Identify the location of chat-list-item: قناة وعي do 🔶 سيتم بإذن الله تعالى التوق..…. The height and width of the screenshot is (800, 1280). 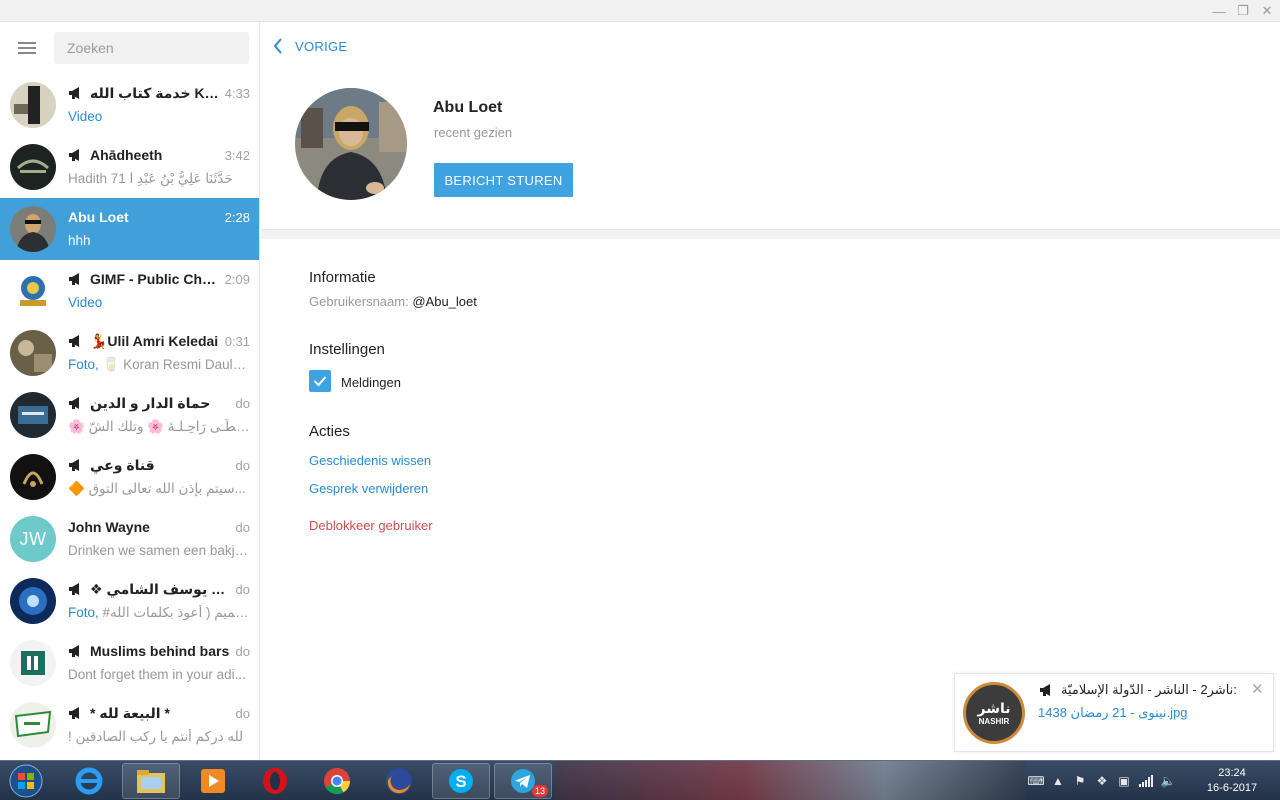
(129, 477).